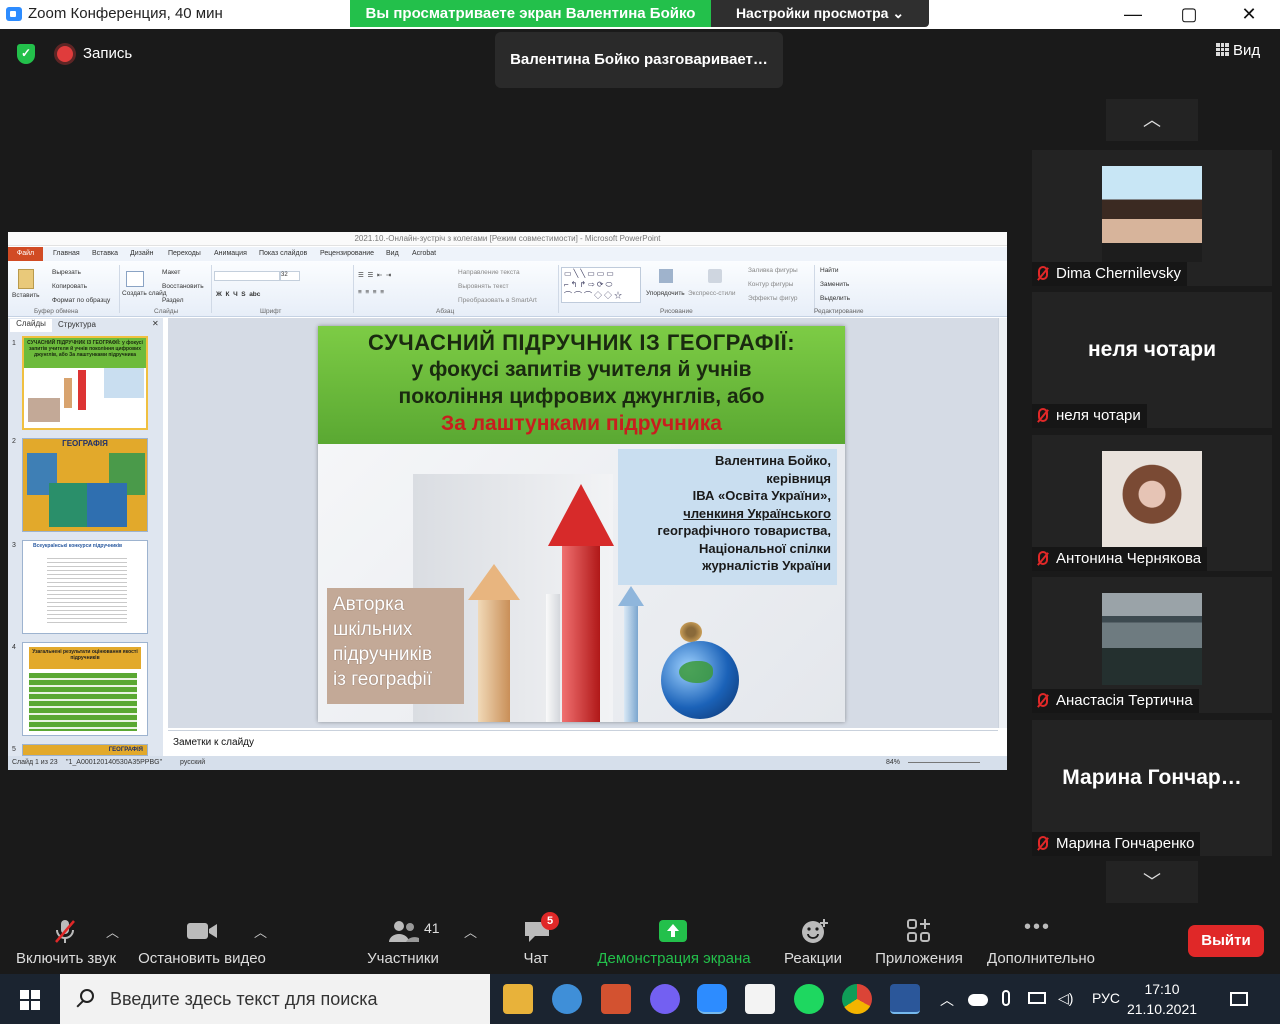 This screenshot has height=1024, width=1280. Describe the element at coordinates (66, 941) in the screenshot. I see `unmute-button: Включить звук` at that location.